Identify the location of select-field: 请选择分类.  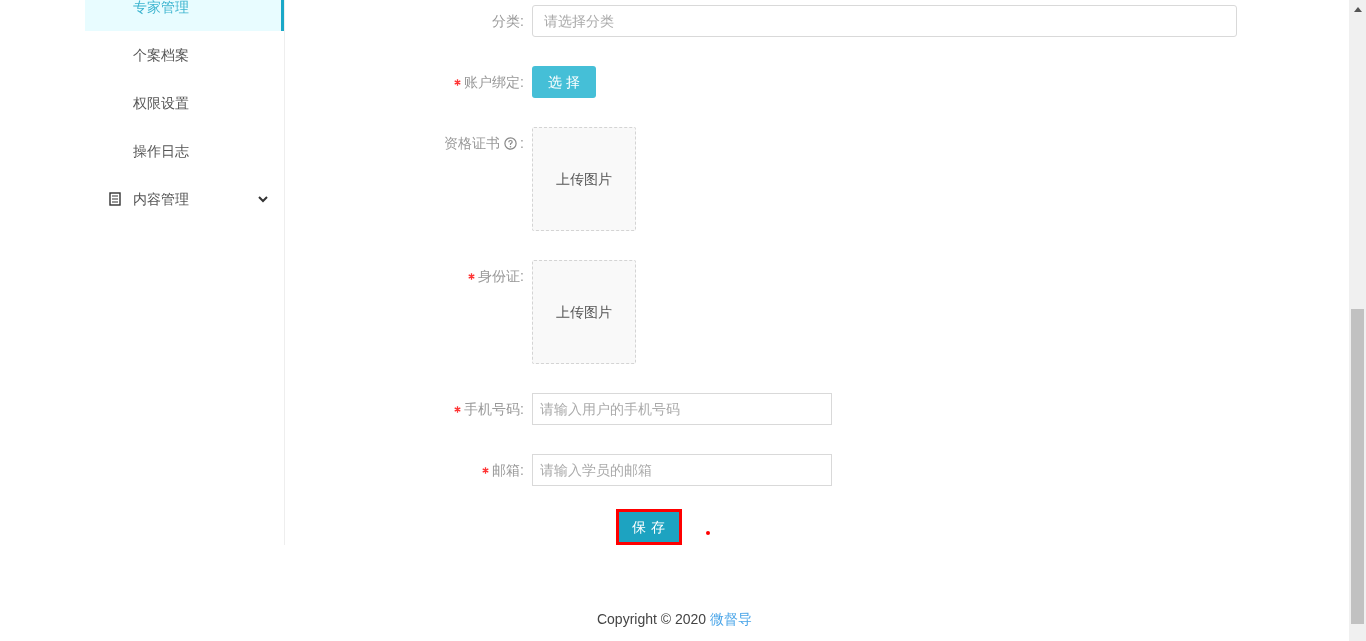
(884, 21).